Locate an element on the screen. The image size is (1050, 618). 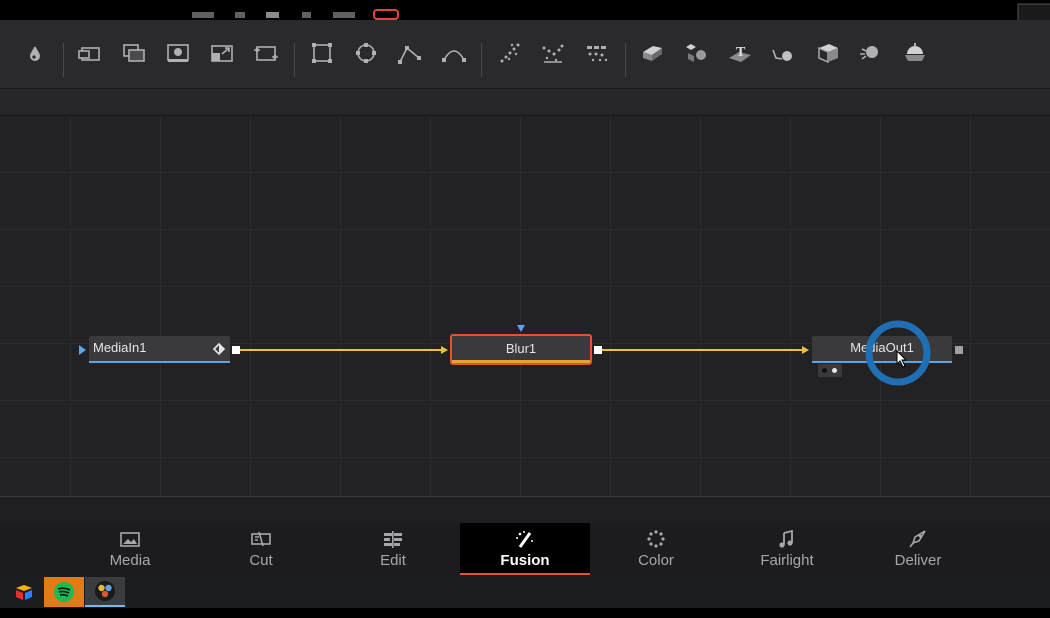
text3d-icon: T is located at coordinates (740, 53).